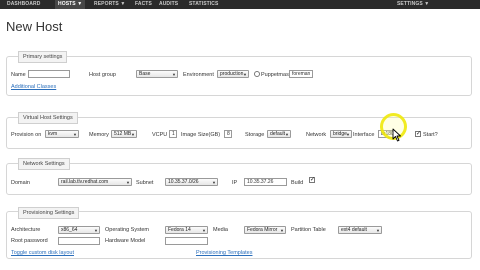 This screenshot has width=480, height=270. I want to click on domain-label: Domain, so click(20, 183).